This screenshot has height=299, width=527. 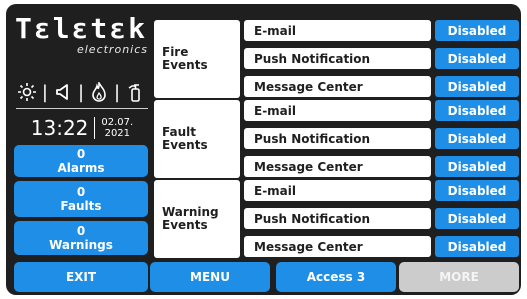 What do you see at coordinates (117, 133) in the screenshot?
I see `date-year: 2021` at bounding box center [117, 133].